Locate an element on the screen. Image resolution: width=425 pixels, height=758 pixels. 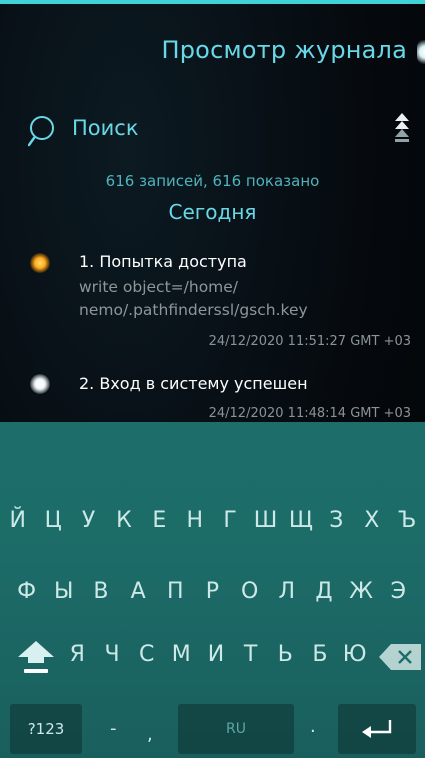
key: Н is located at coordinates (195, 521).